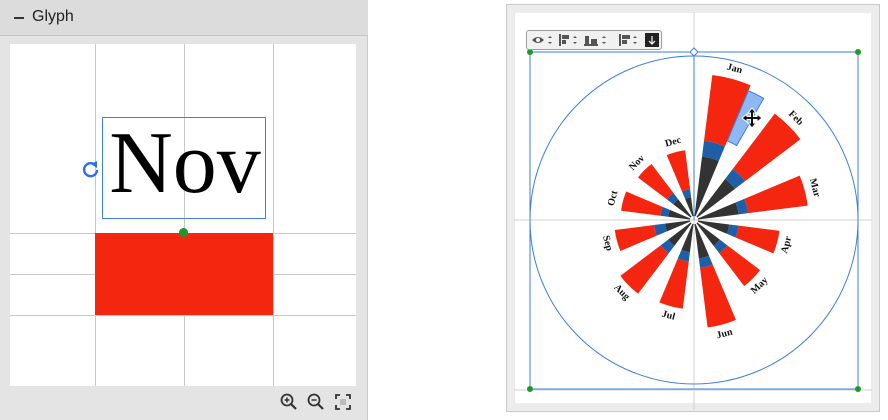 Image resolution: width=888 pixels, height=420 pixels. Describe the element at coordinates (735, 69) in the screenshot. I see `category-label-jan: Jan` at that location.